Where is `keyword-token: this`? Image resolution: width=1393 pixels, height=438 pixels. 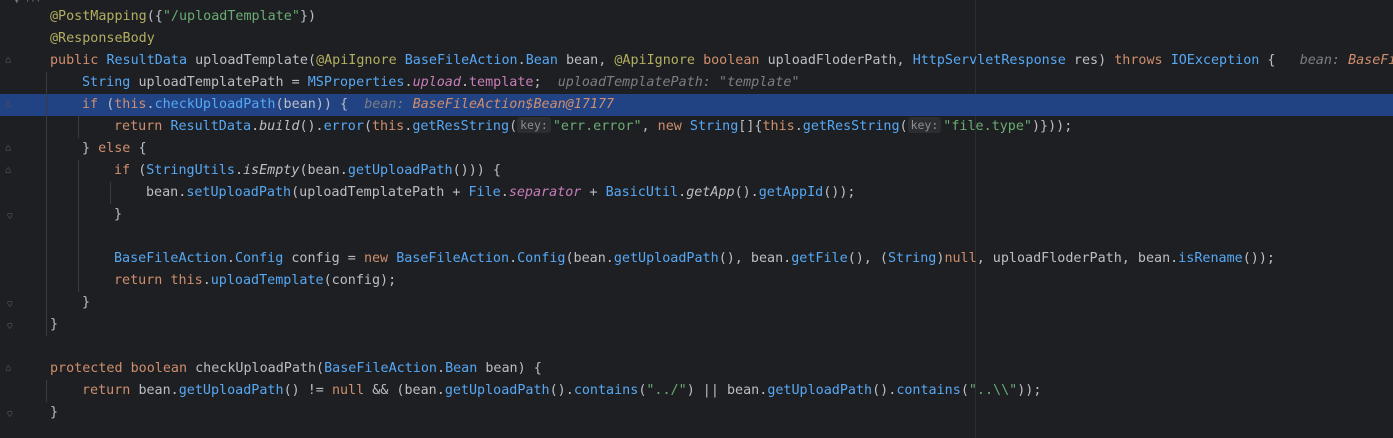 keyword-token: this is located at coordinates (778, 126).